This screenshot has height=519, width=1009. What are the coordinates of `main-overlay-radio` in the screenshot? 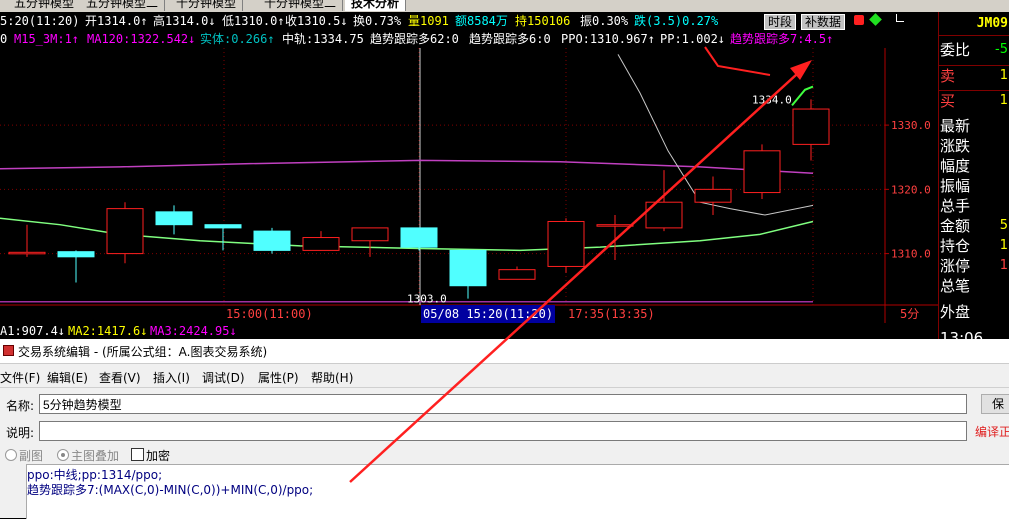 It's located at (63, 455).